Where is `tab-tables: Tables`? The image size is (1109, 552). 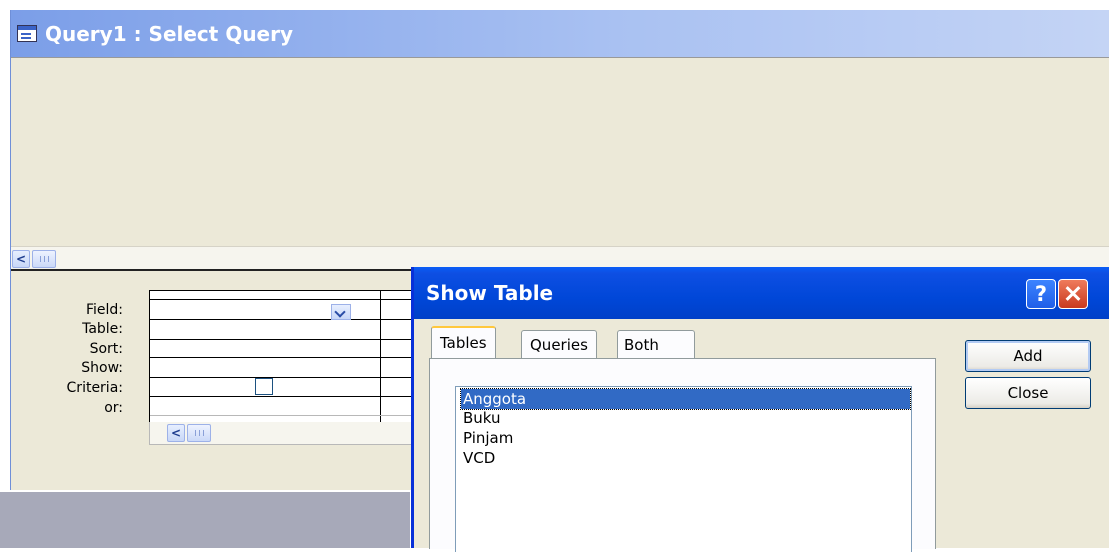 tab-tables: Tables is located at coordinates (463, 343).